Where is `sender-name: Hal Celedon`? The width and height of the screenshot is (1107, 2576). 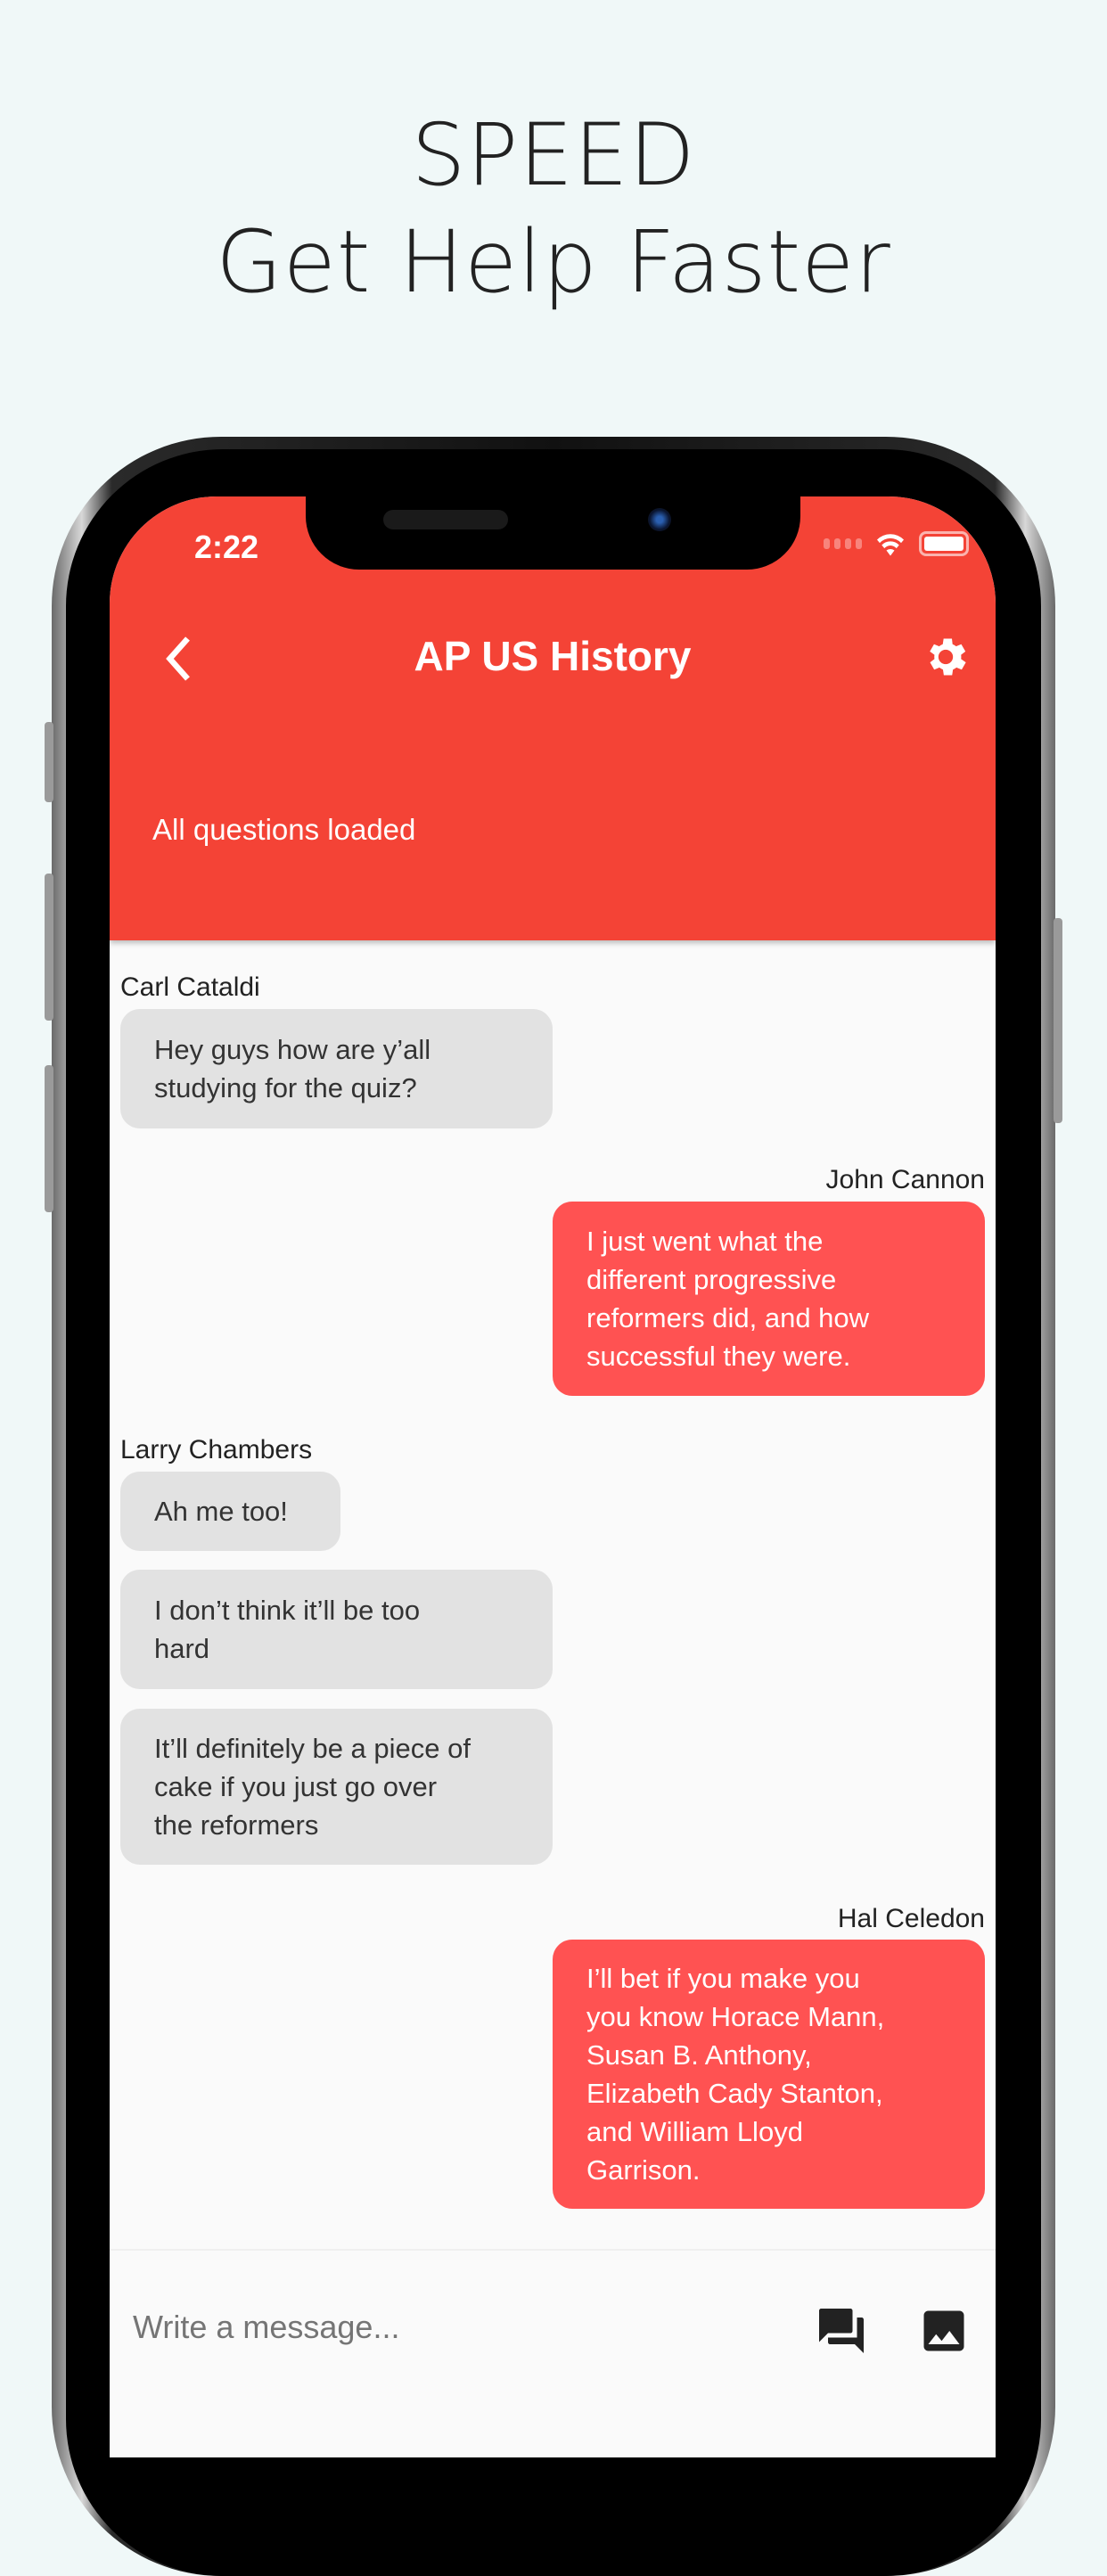
sender-name: Hal Celedon is located at coordinates (911, 1918).